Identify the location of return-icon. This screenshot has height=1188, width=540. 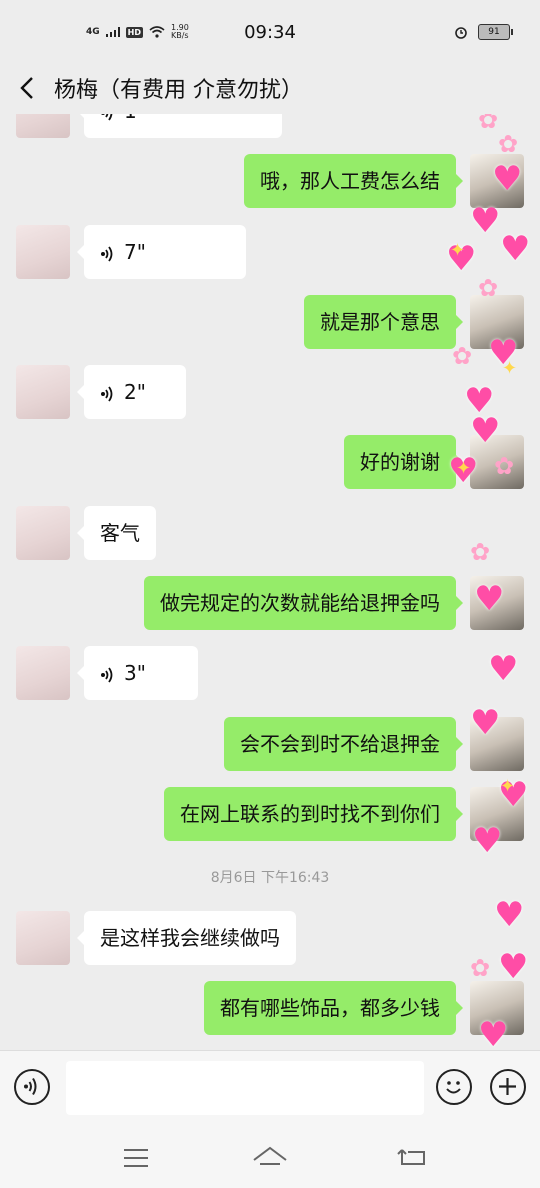
(411, 1157).